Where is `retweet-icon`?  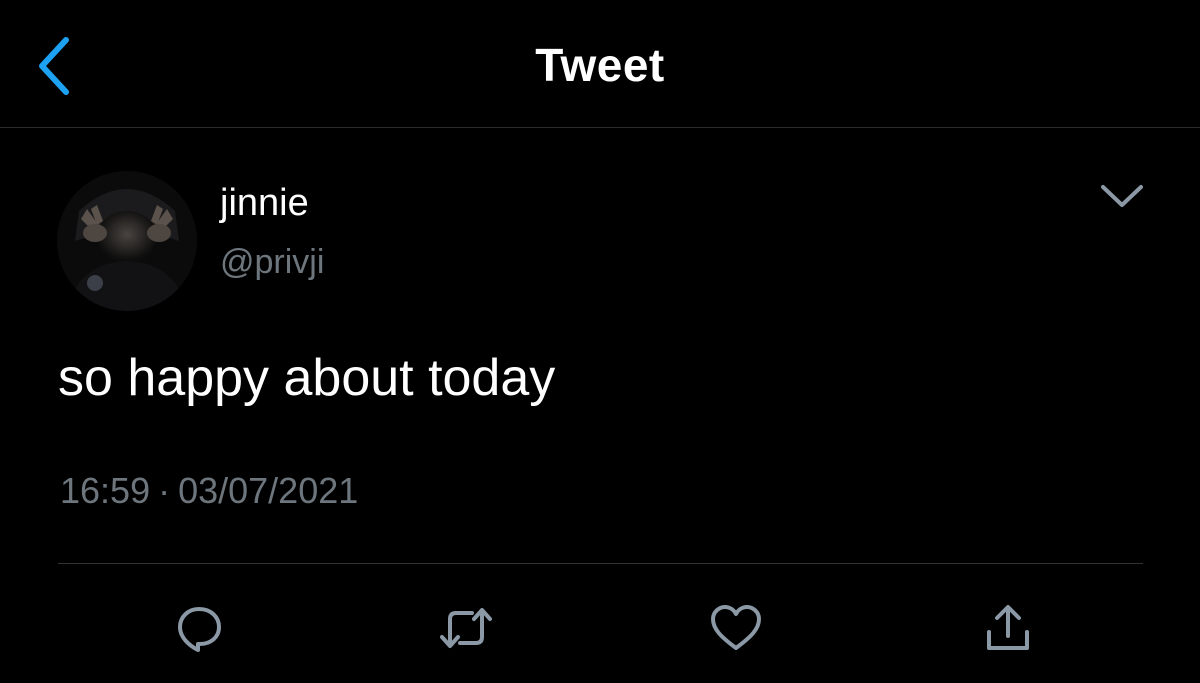 retweet-icon is located at coordinates (466, 628).